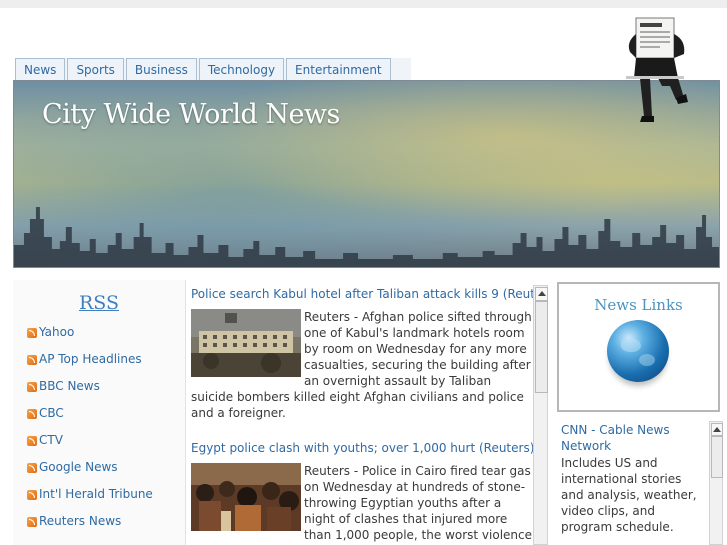 This screenshot has height=545, width=727. I want to click on news-links-heading: News Links, so click(638, 305).